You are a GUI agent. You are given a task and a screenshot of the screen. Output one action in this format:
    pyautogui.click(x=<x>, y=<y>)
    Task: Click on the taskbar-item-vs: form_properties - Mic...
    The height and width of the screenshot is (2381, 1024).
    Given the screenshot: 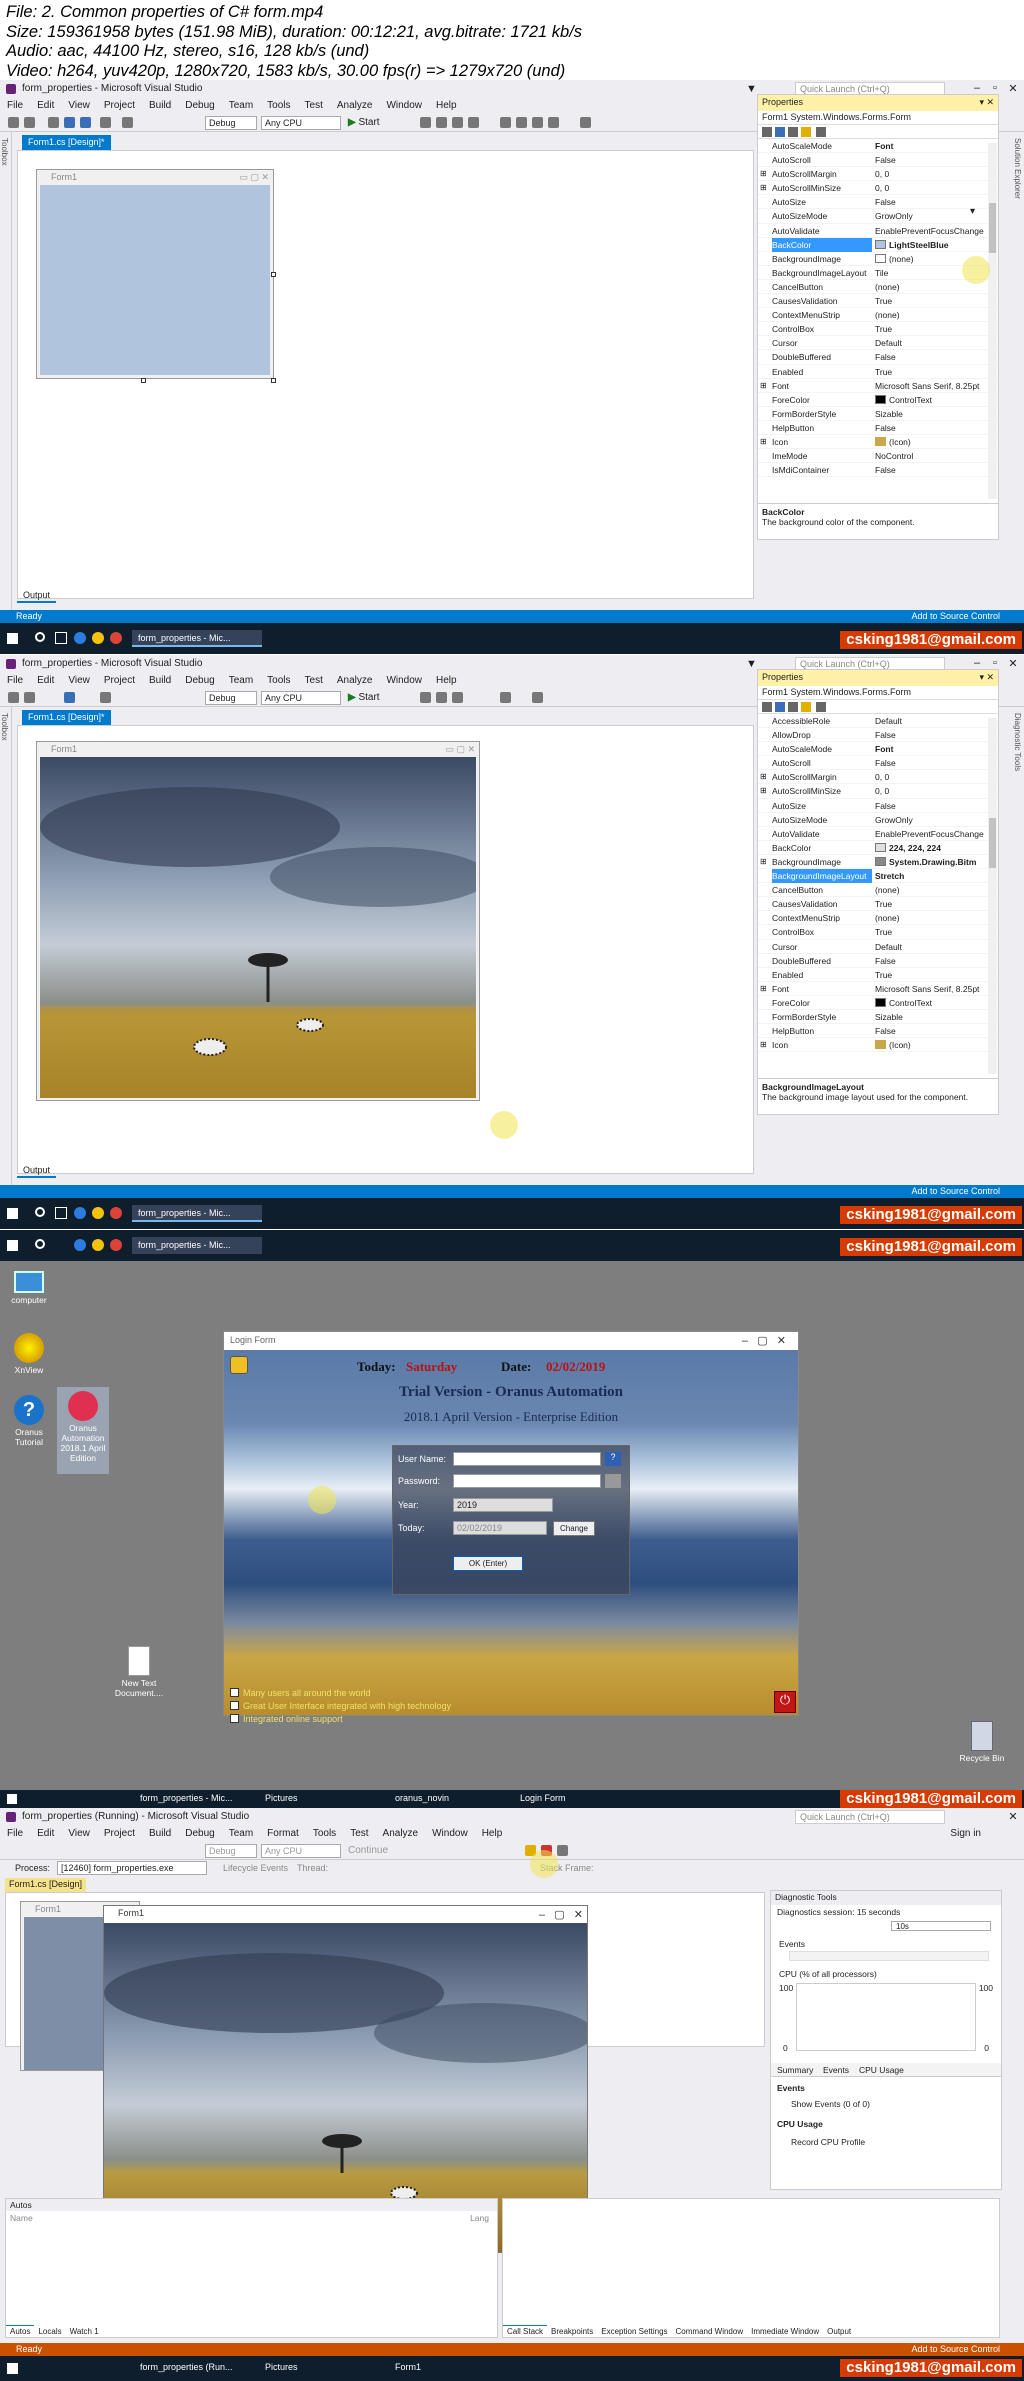 What is the action you would take?
    pyautogui.click(x=186, y=1798)
    